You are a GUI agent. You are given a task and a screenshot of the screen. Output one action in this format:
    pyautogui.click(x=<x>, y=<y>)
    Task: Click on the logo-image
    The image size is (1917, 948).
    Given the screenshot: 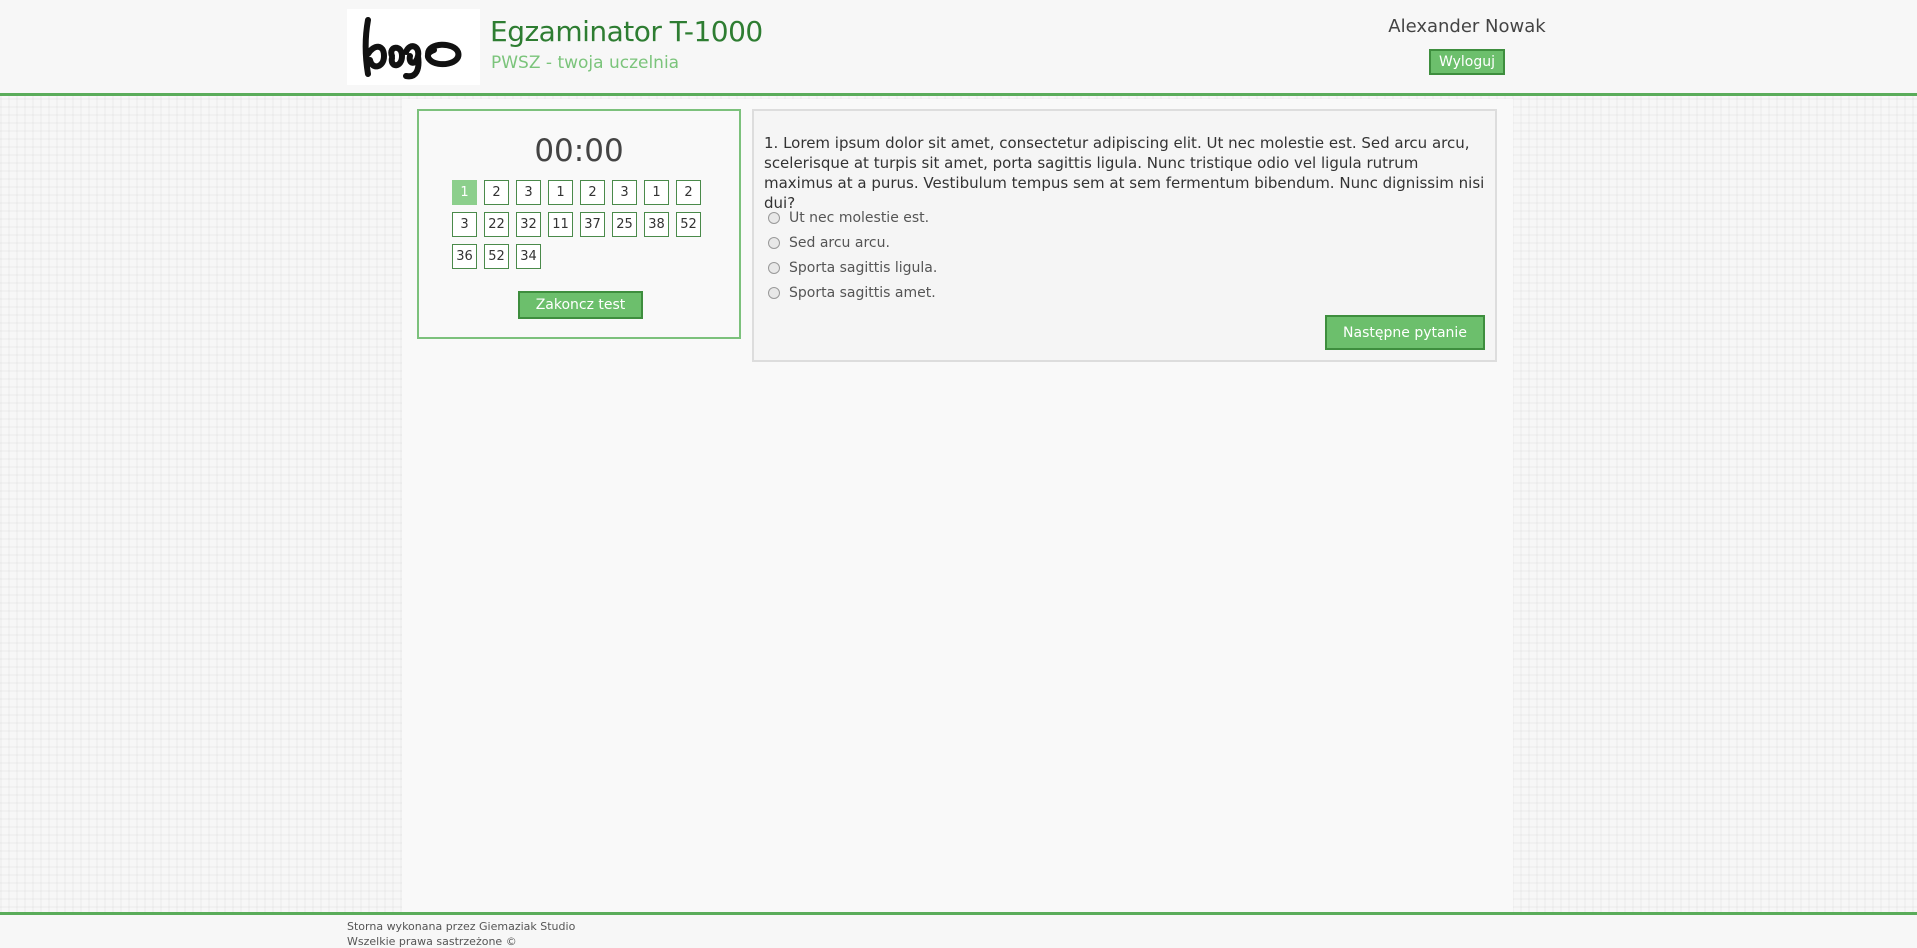 What is the action you would take?
    pyautogui.click(x=411, y=48)
    